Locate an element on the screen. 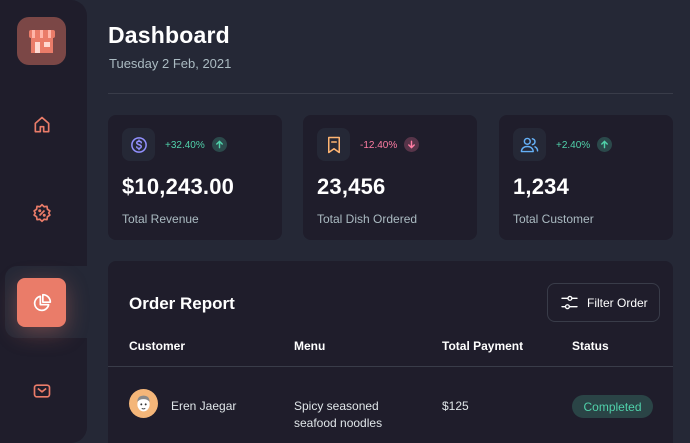 Image resolution: width=690 pixels, height=443 pixels. menu-line-2: seafood noodles is located at coordinates (338, 423).